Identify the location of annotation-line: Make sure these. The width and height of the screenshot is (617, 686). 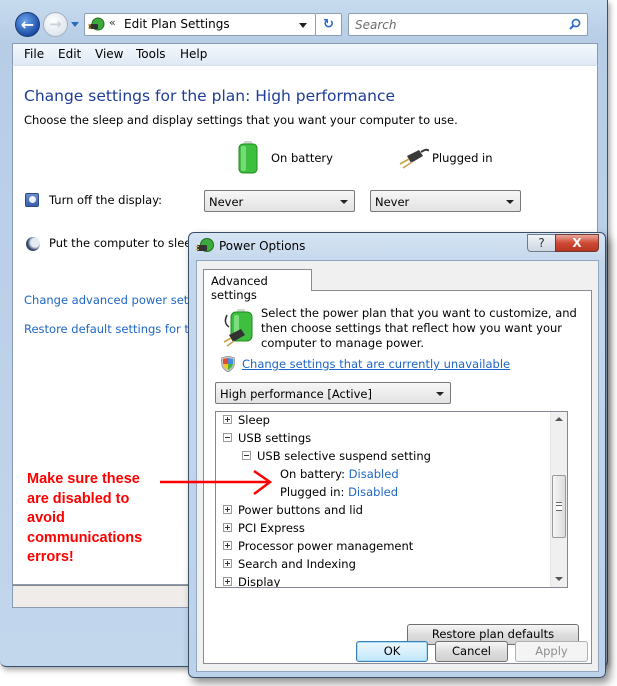
(83, 479).